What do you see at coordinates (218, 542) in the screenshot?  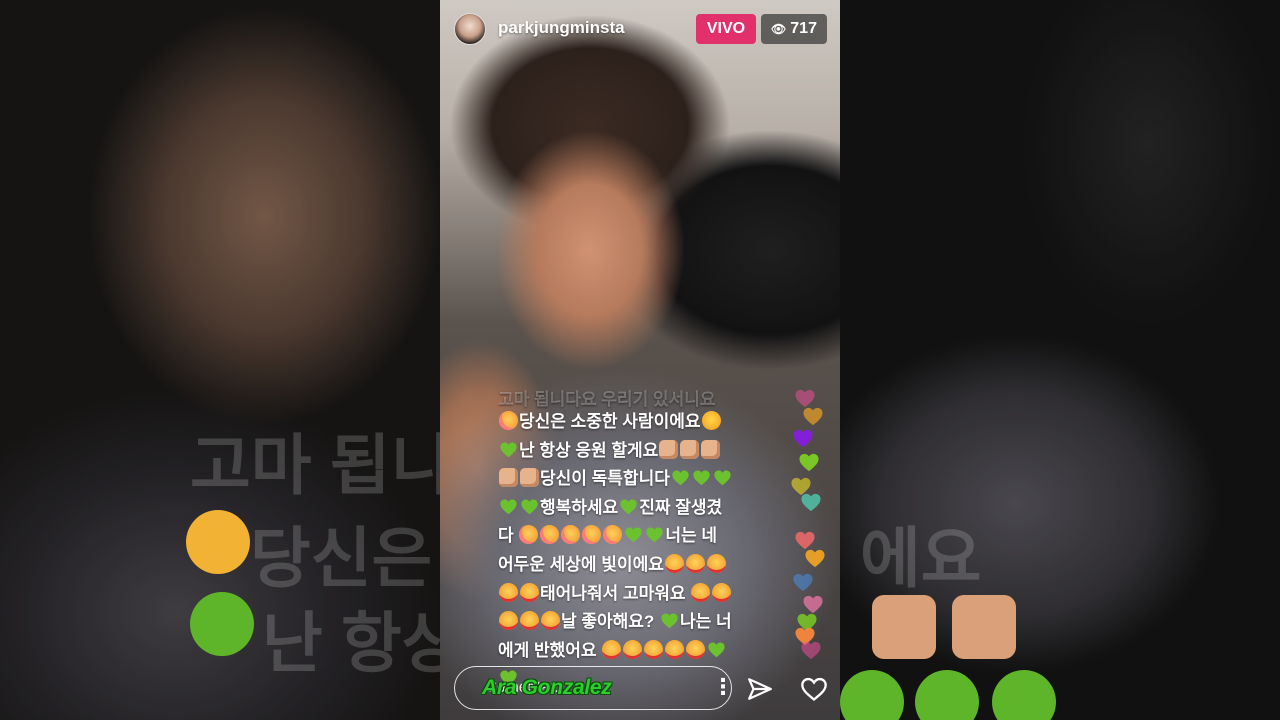 I see `ghost-emoji` at bounding box center [218, 542].